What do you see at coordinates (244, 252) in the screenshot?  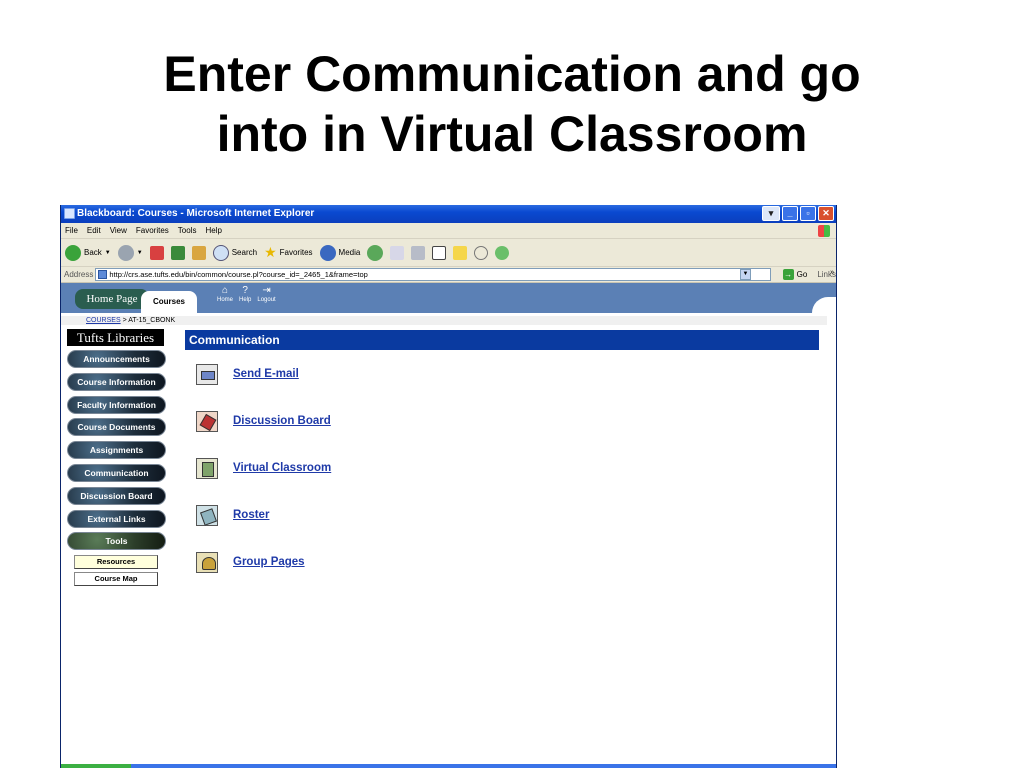 I see `search-label: Search` at bounding box center [244, 252].